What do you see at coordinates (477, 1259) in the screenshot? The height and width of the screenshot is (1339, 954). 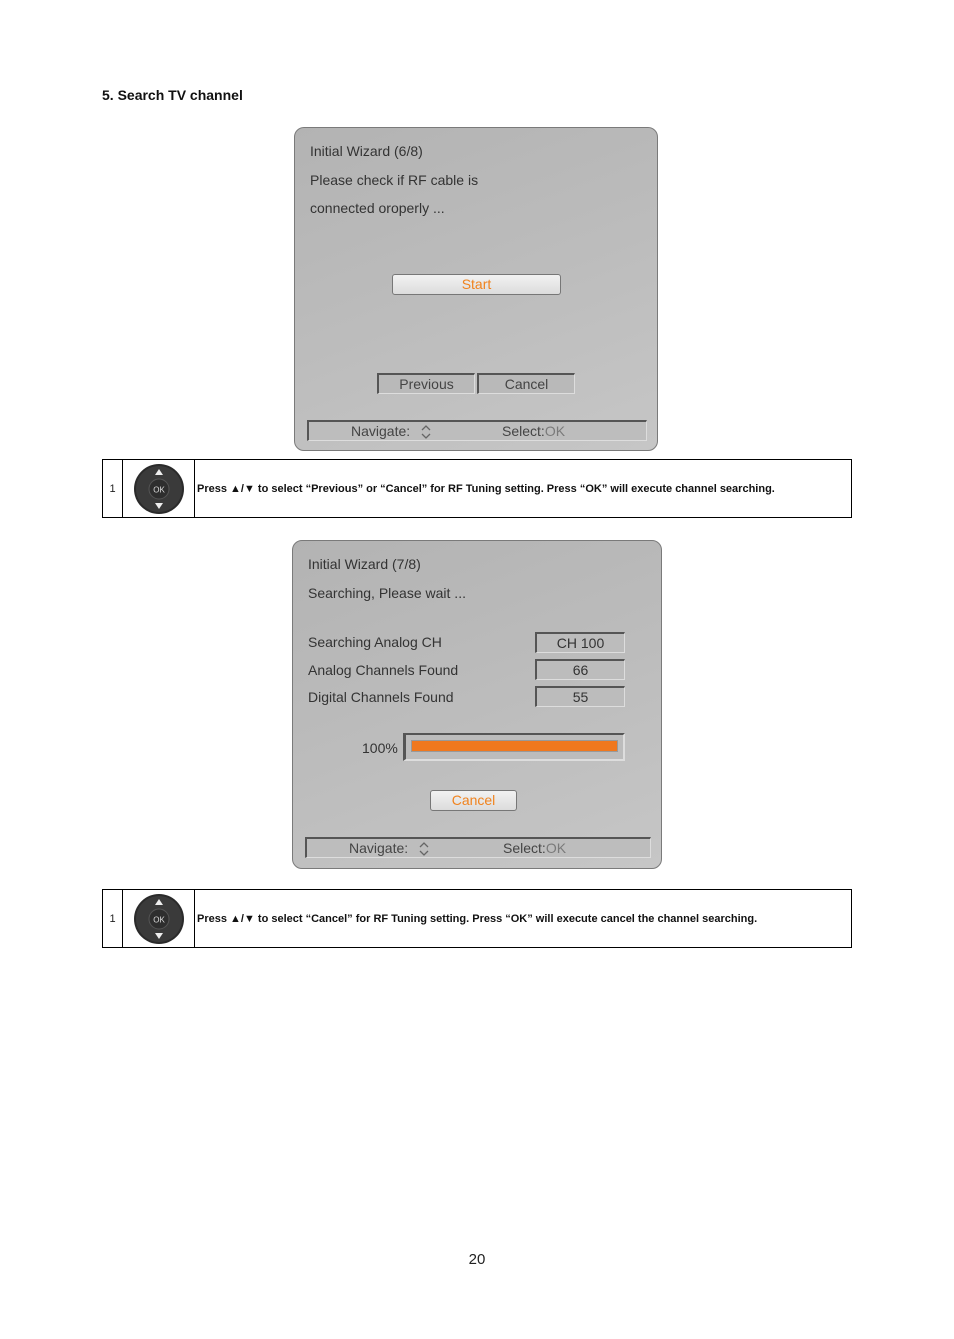 I see `page-number: 20` at bounding box center [477, 1259].